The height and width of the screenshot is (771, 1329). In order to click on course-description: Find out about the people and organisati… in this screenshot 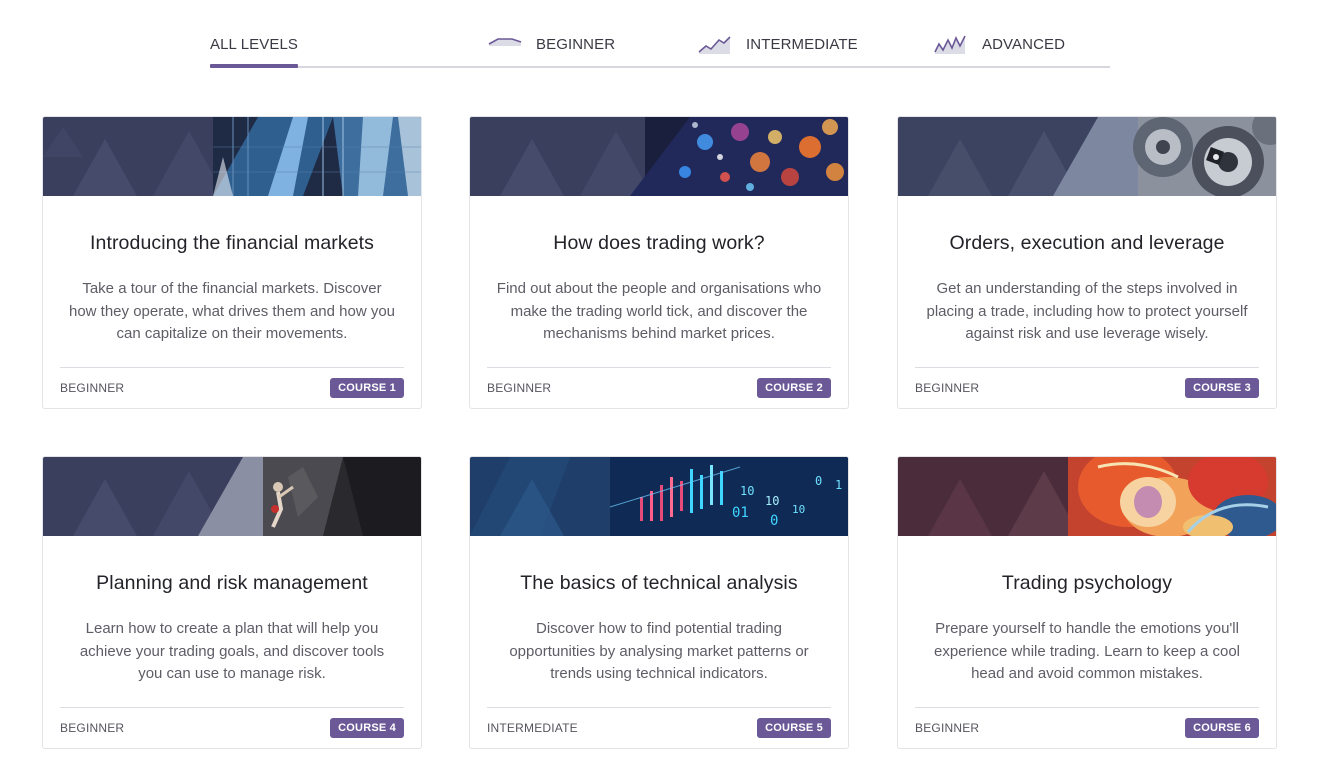, I will do `click(659, 311)`.